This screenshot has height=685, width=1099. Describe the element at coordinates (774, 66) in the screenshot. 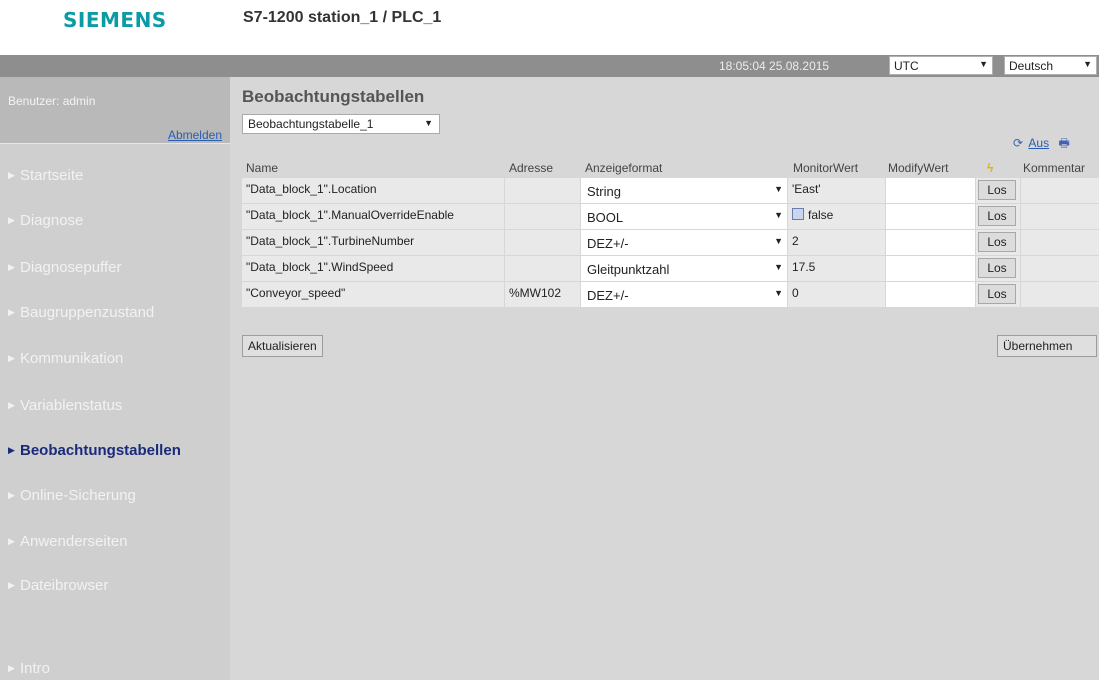

I see `datetime-display: 18:05:04 25.08.2015` at that location.